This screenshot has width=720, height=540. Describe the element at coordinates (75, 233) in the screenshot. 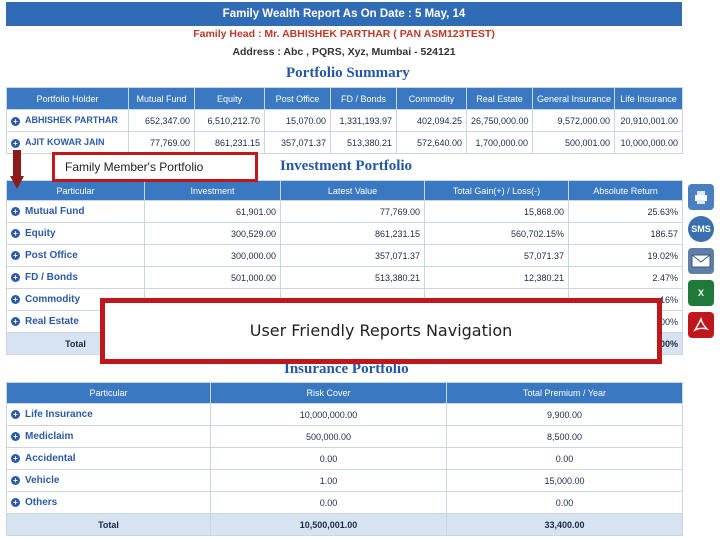

I see `particular-cell: + Equity` at that location.